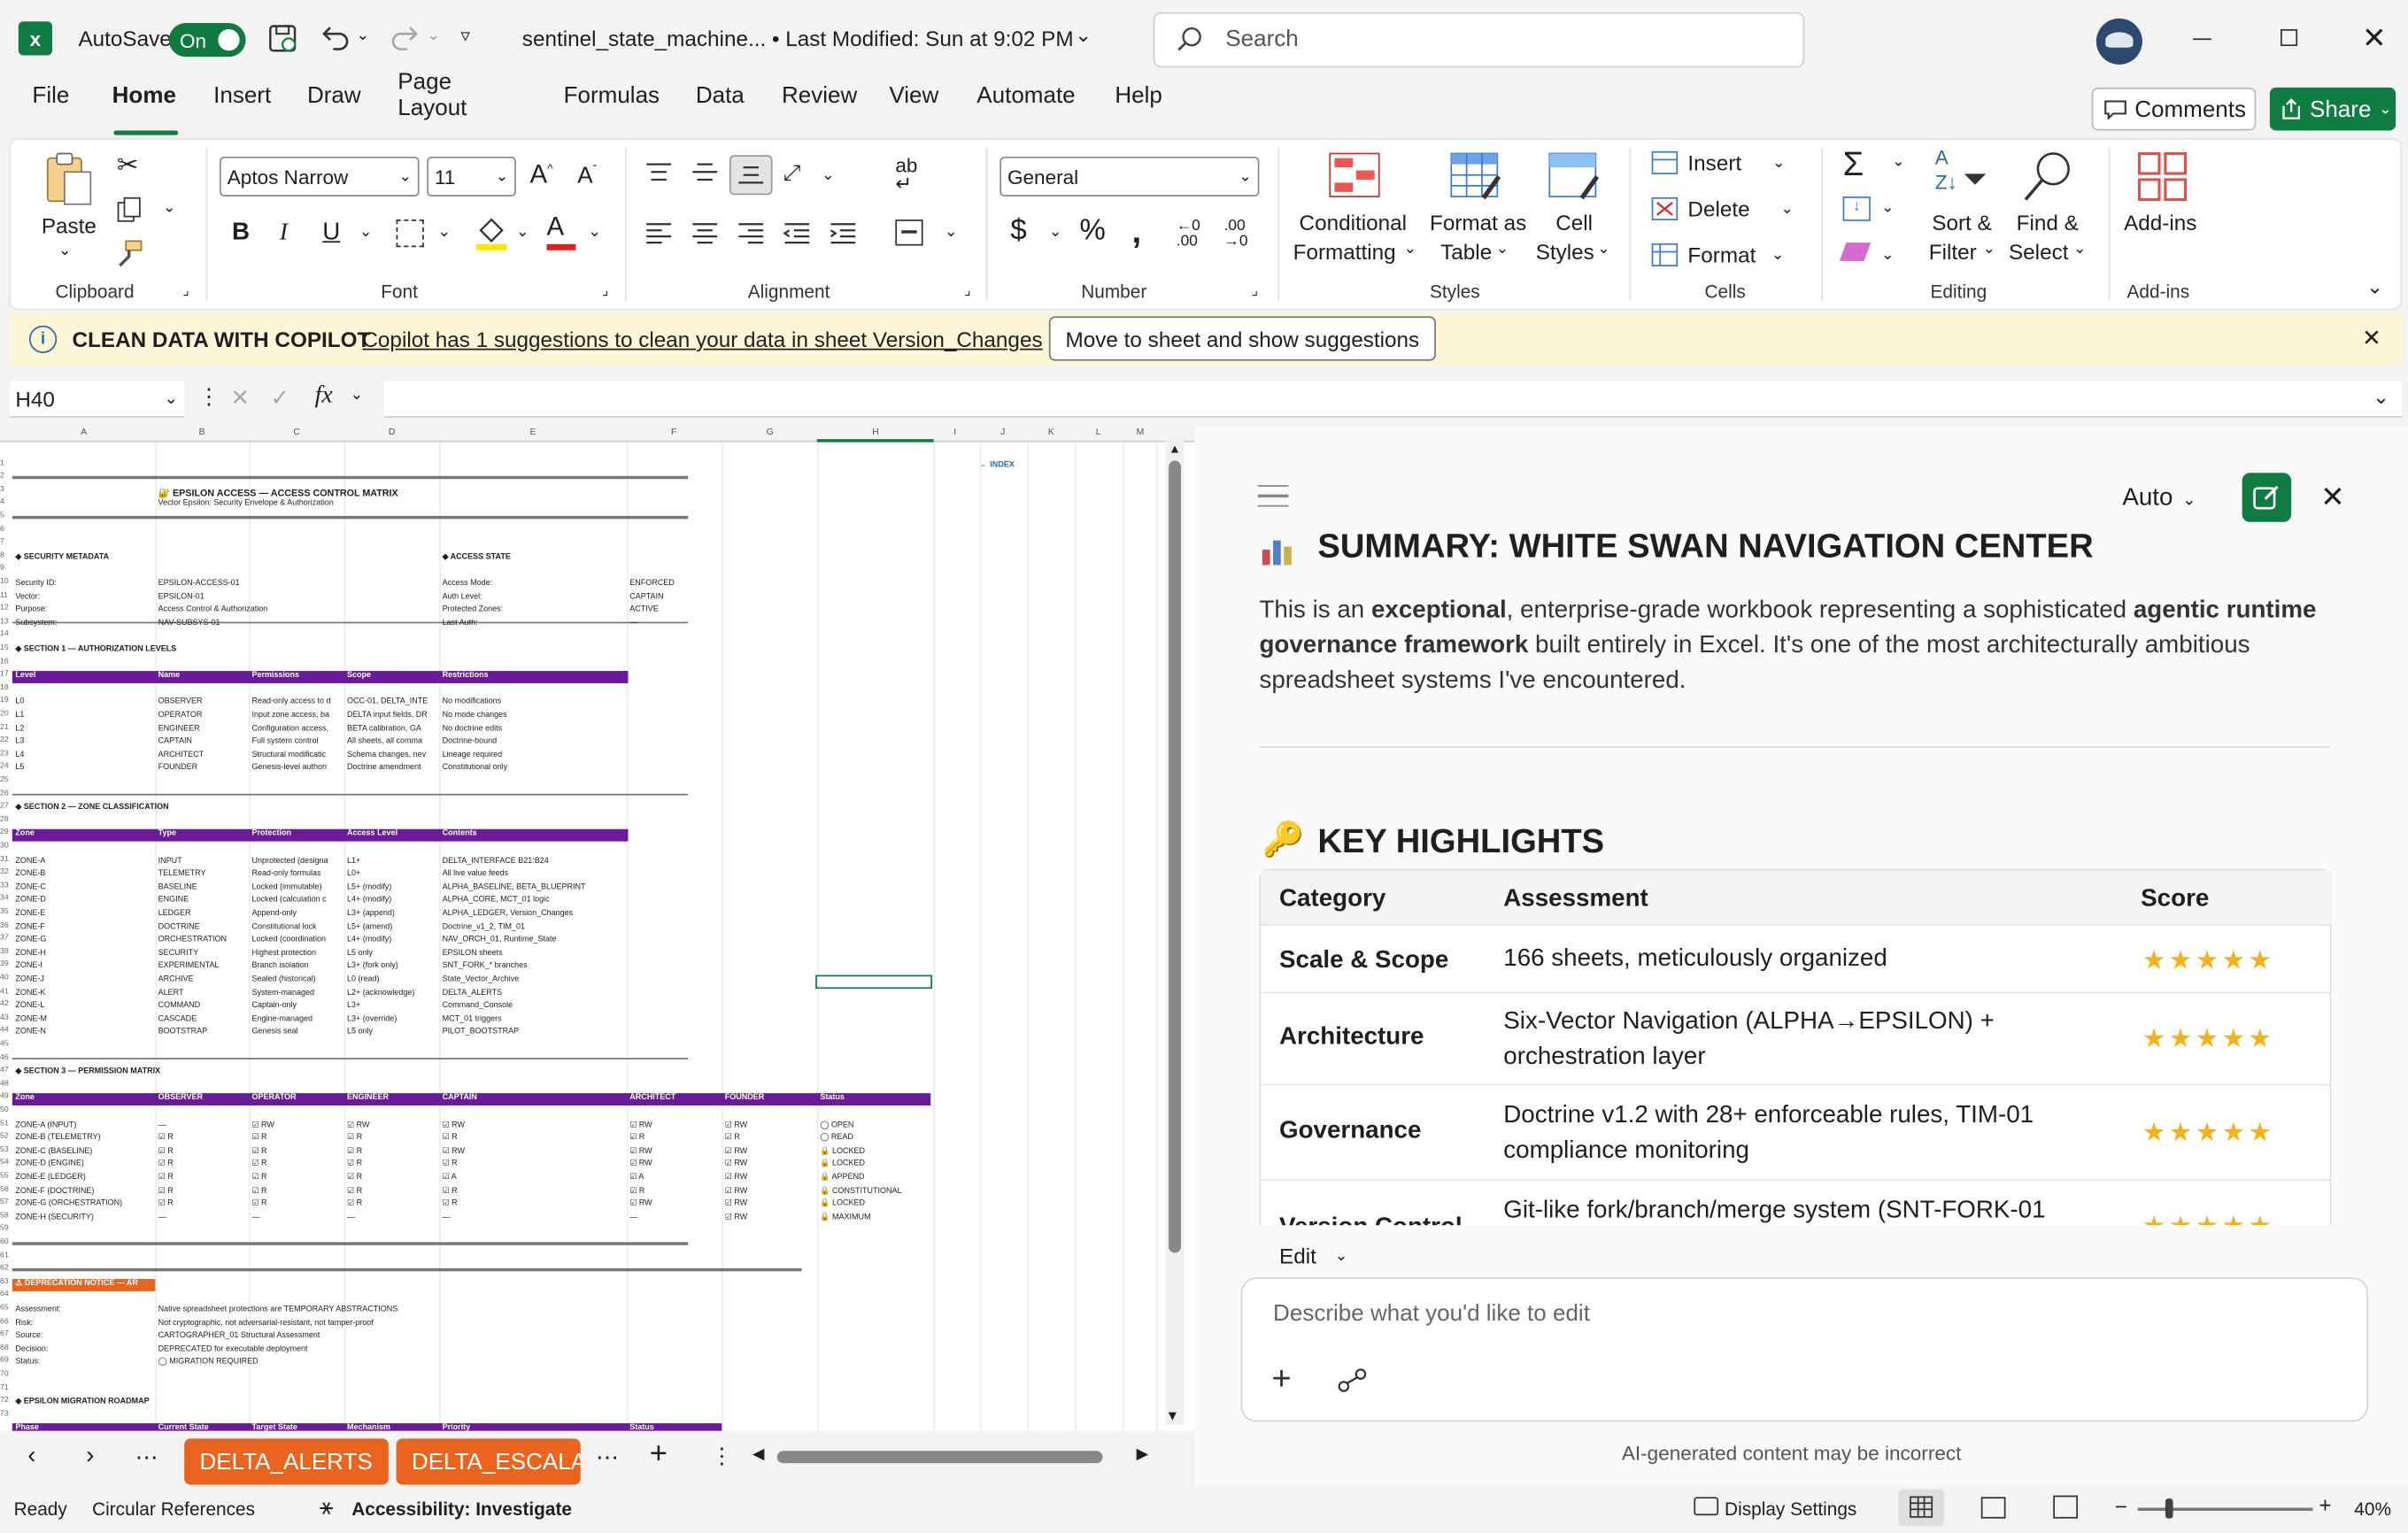 Image resolution: width=2408 pixels, height=1533 pixels. I want to click on avatar, so click(2118, 41).